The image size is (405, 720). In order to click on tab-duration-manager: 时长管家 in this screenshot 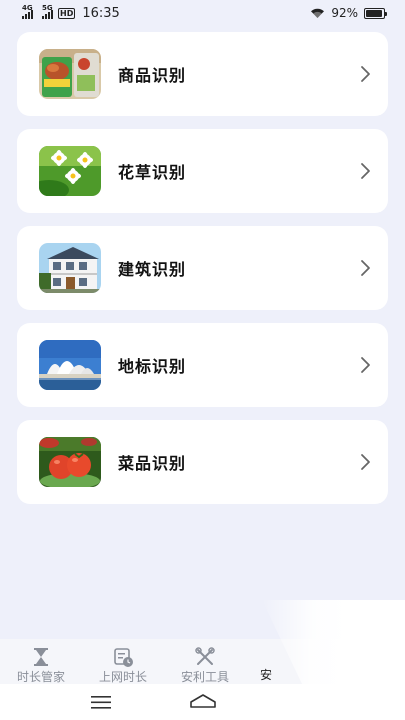, I will do `click(41, 662)`.